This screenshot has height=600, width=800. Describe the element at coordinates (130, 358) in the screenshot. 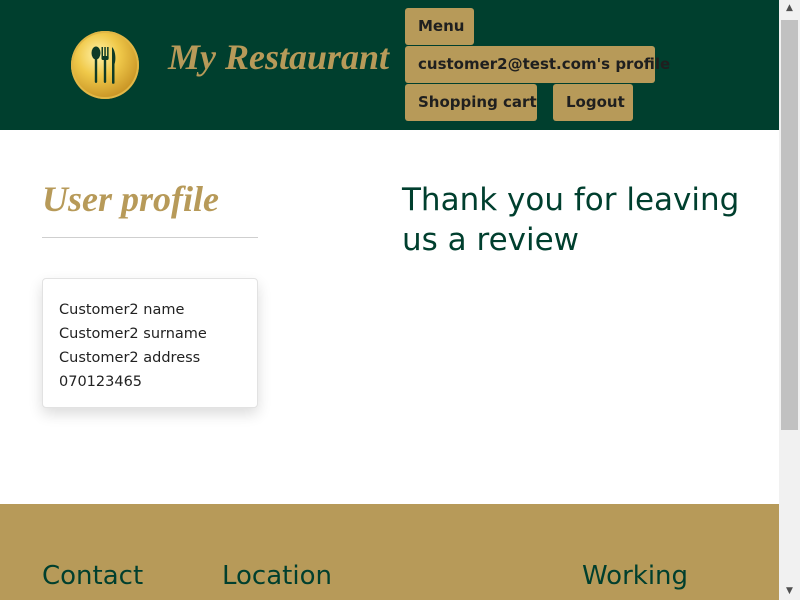

I see `profile-address: Customer2 address` at that location.